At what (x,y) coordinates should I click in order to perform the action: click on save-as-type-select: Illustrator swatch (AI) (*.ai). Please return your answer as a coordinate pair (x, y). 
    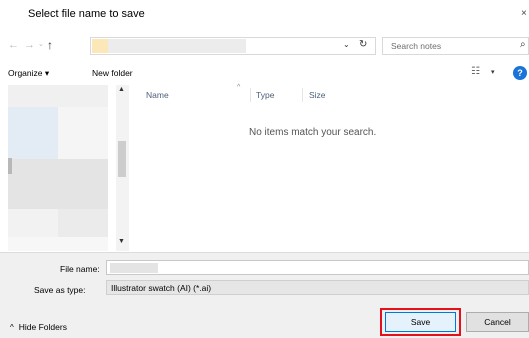
    Looking at the image, I should click on (317, 287).